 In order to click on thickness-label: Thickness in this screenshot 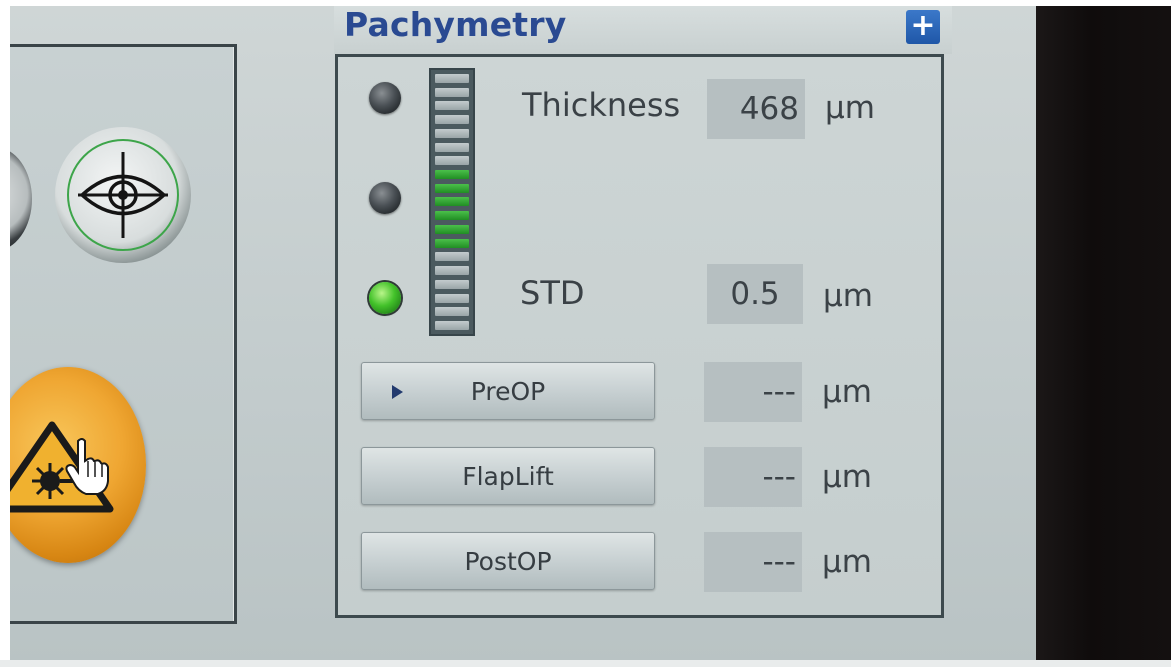, I will do `click(601, 105)`.